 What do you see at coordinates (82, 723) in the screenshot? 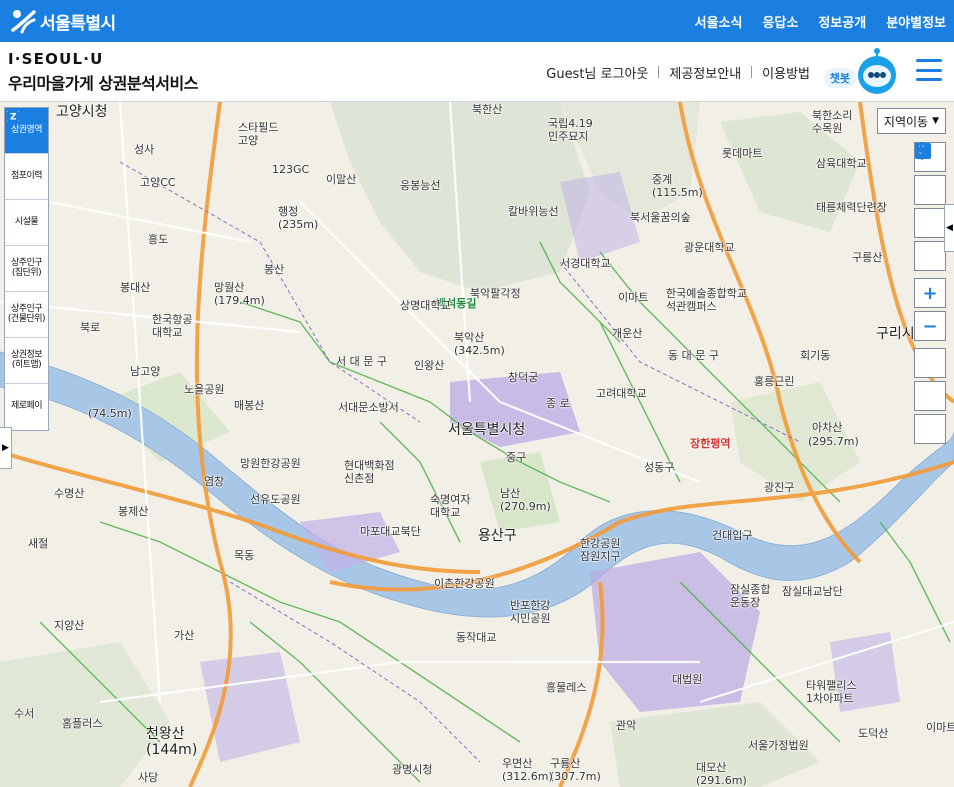
I see `map-label-cheonwangsan: 홈플러스` at bounding box center [82, 723].